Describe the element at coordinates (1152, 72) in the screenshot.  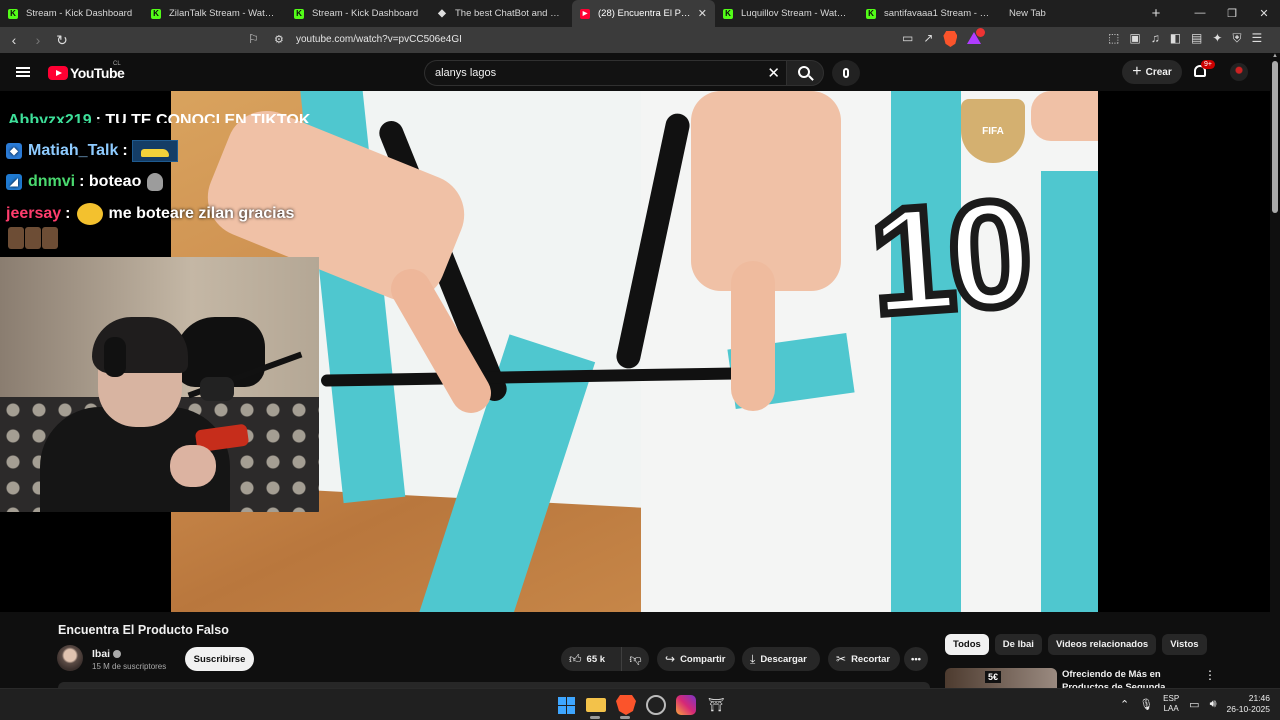
I see `create-button: + Crear` at that location.